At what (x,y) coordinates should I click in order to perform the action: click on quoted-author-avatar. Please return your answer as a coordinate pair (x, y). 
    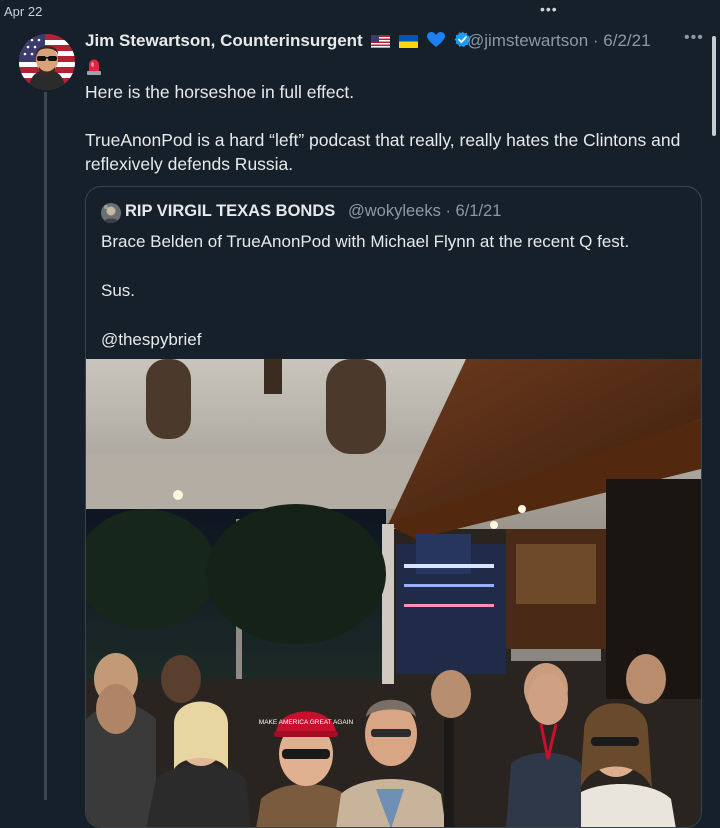
    Looking at the image, I should click on (111, 213).